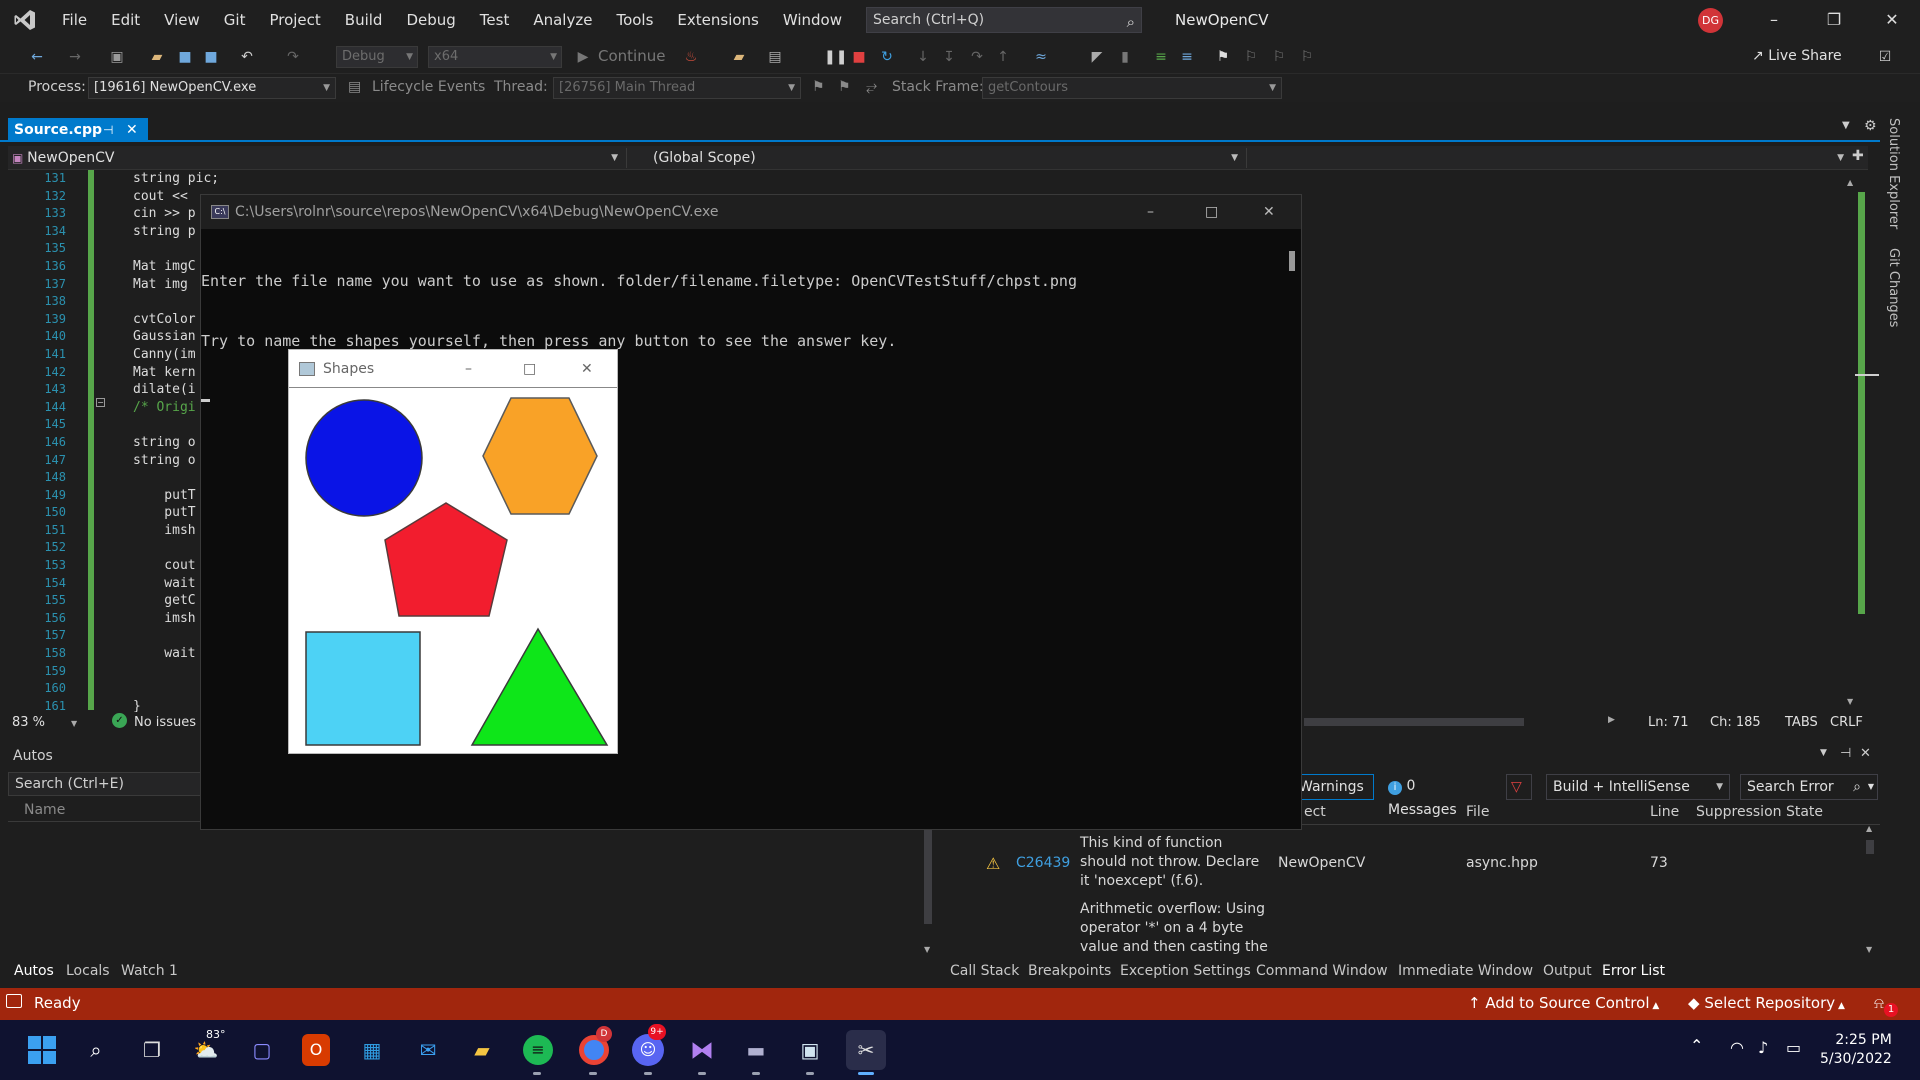  I want to click on snipping-tool-icon: ✂, so click(866, 1050).